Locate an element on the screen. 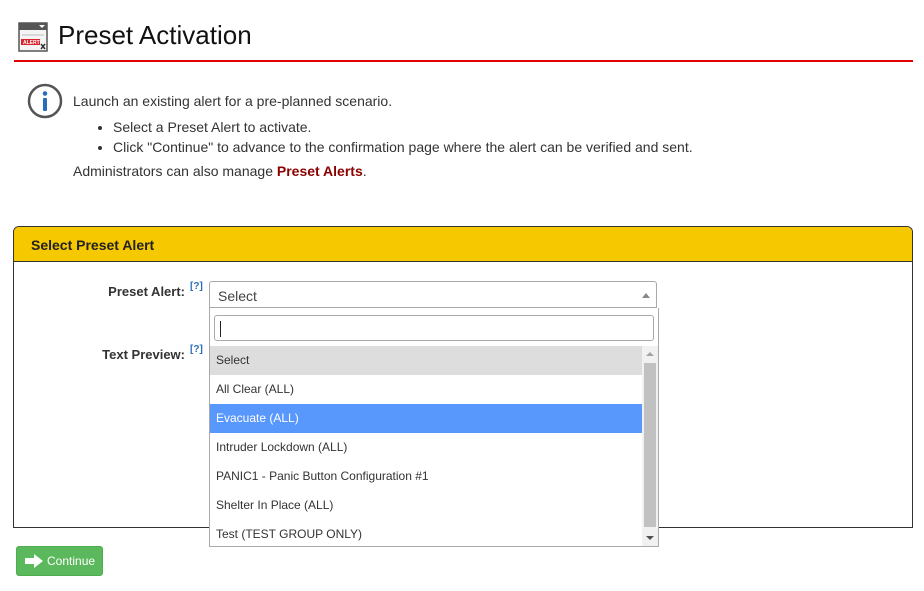 This screenshot has width=924, height=591. text-cursor is located at coordinates (220, 329).